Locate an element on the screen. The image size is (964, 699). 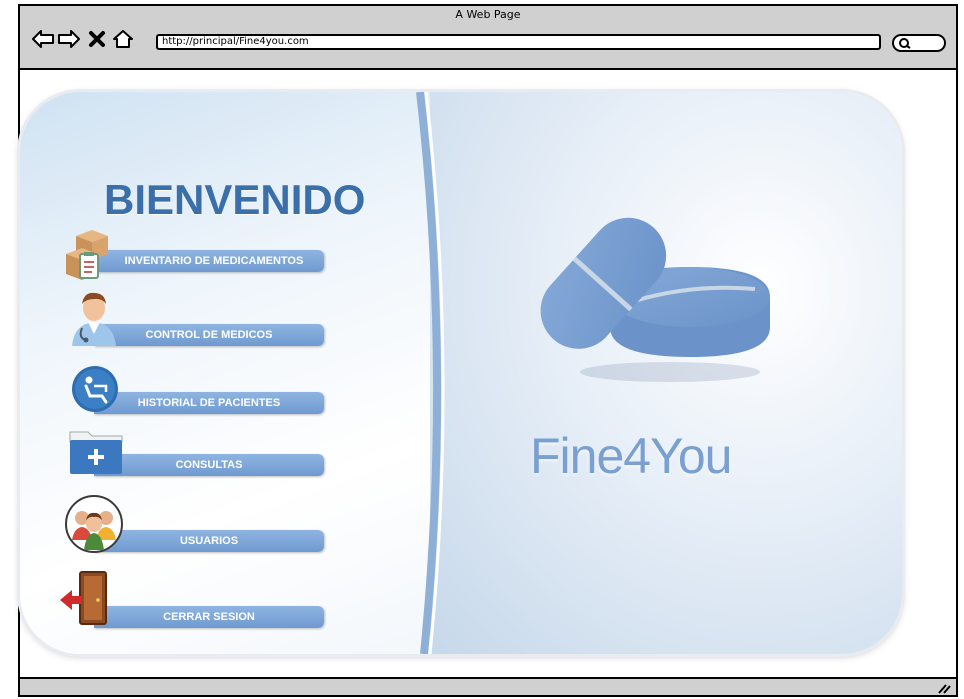
resize-grip-icon is located at coordinates (944, 688).